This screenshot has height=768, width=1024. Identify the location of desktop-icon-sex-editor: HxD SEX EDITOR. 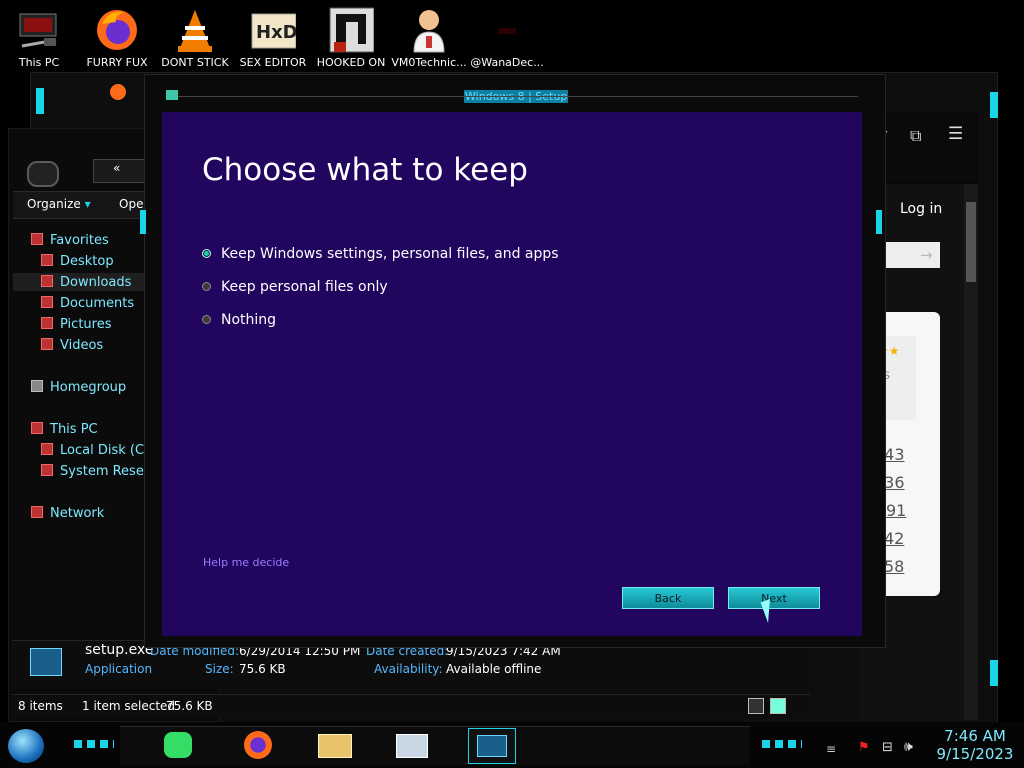
(273, 37).